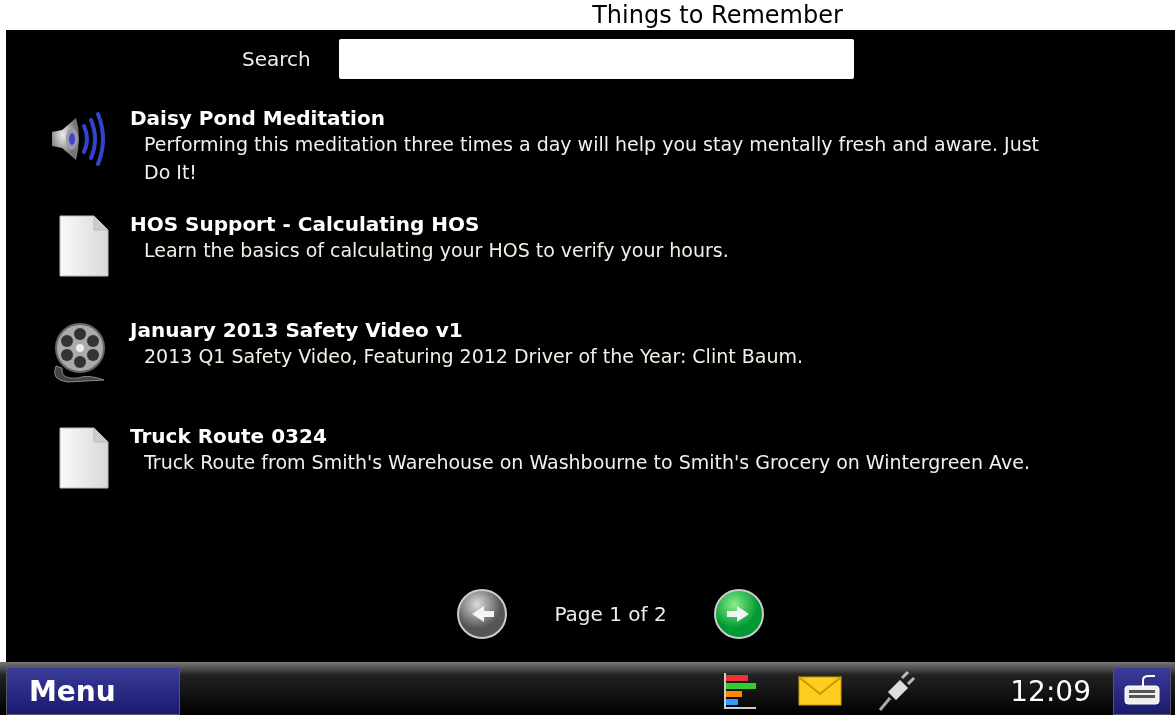  Describe the element at coordinates (580, 436) in the screenshot. I see `item-title: Truck Route 0324` at that location.